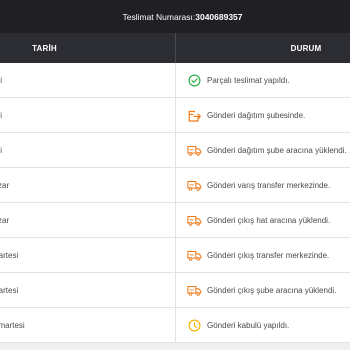  What do you see at coordinates (248, 80) in the screenshot?
I see `row-status: Parçalı teslimat yapıldı.` at bounding box center [248, 80].